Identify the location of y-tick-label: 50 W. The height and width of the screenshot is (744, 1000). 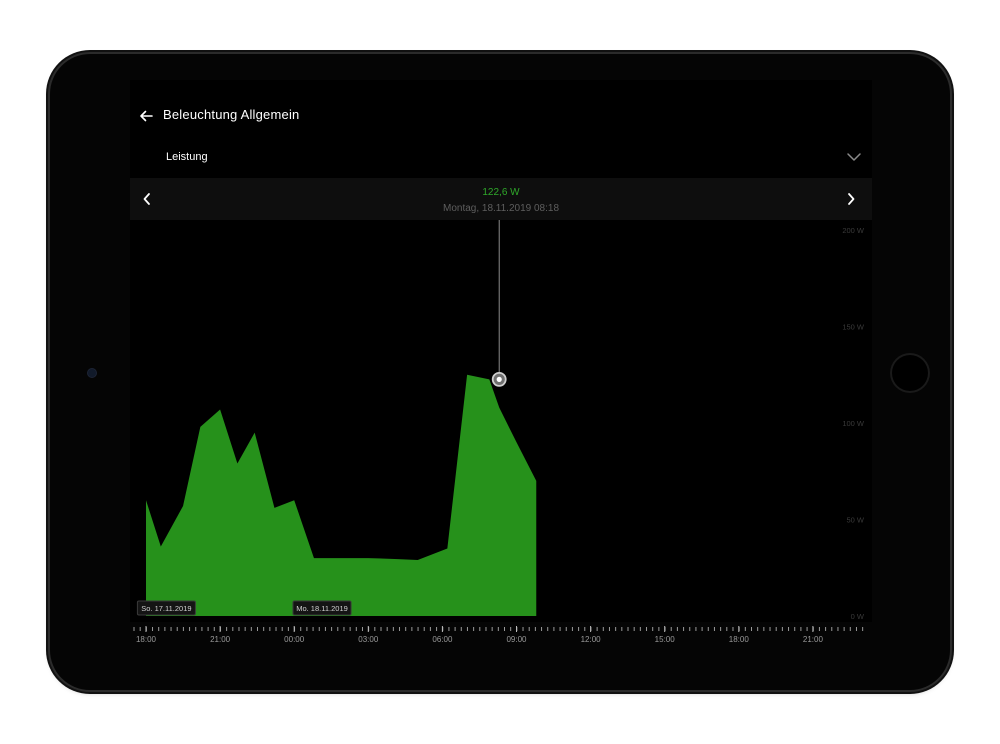
(855, 520).